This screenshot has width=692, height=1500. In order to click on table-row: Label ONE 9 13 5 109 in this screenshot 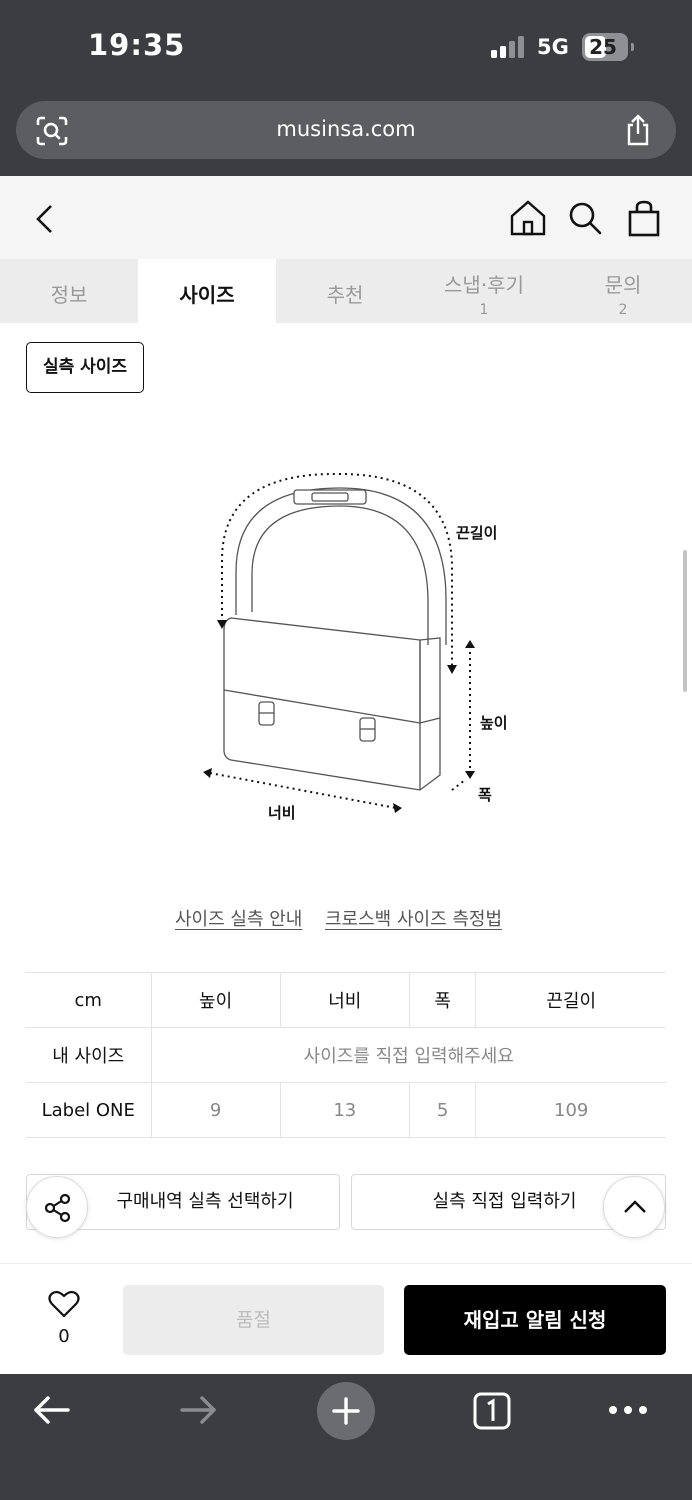, I will do `click(346, 1110)`.